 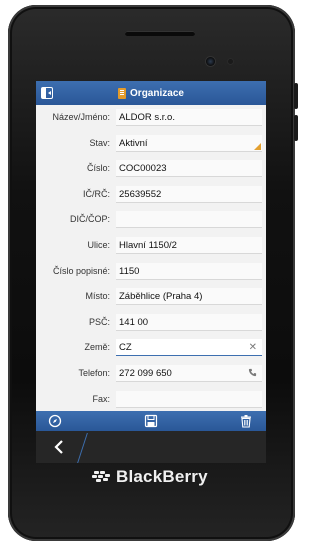 What do you see at coordinates (89, 219) in the screenshot?
I see `dic-label: DIČ/ČOP:` at bounding box center [89, 219].